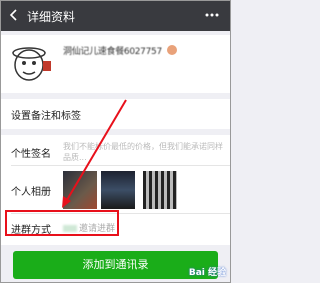  I want to click on watermark: Bai 经验, so click(207, 273).